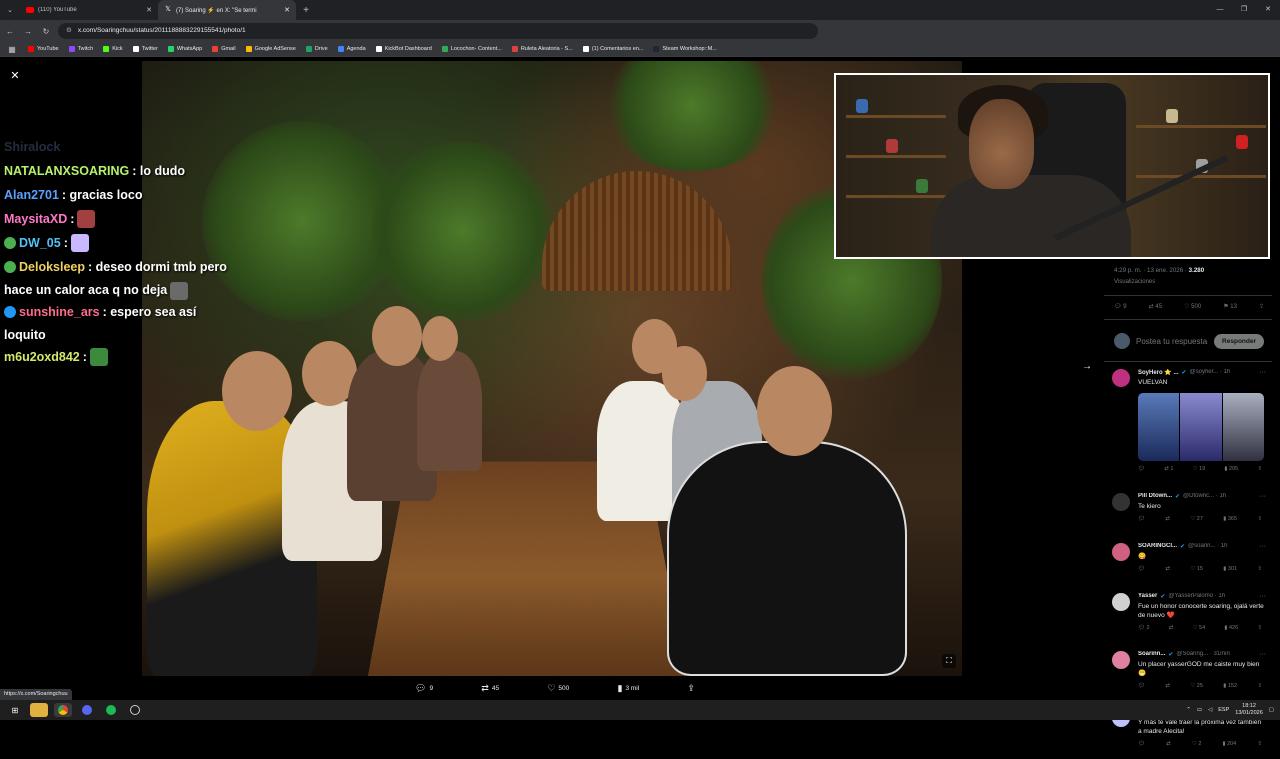  What do you see at coordinates (1231, 469) in the screenshot?
I see `analytics-icon: ▮ 205` at bounding box center [1231, 469].